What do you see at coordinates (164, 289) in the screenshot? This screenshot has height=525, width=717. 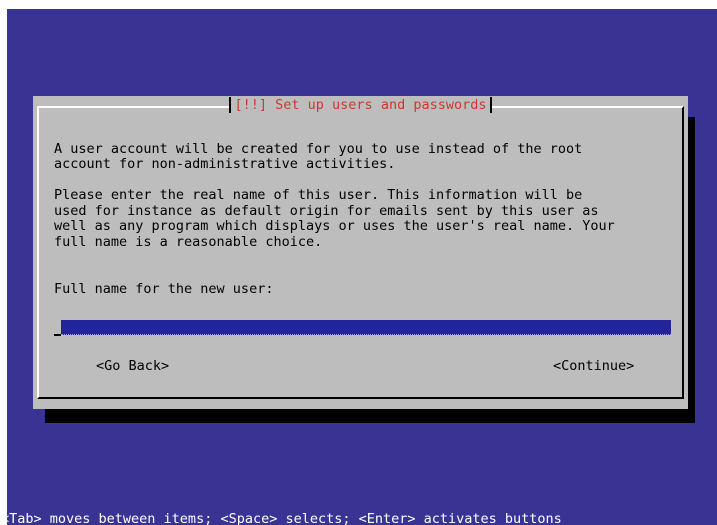 I see `full-name-label: Full name for the new user:` at bounding box center [164, 289].